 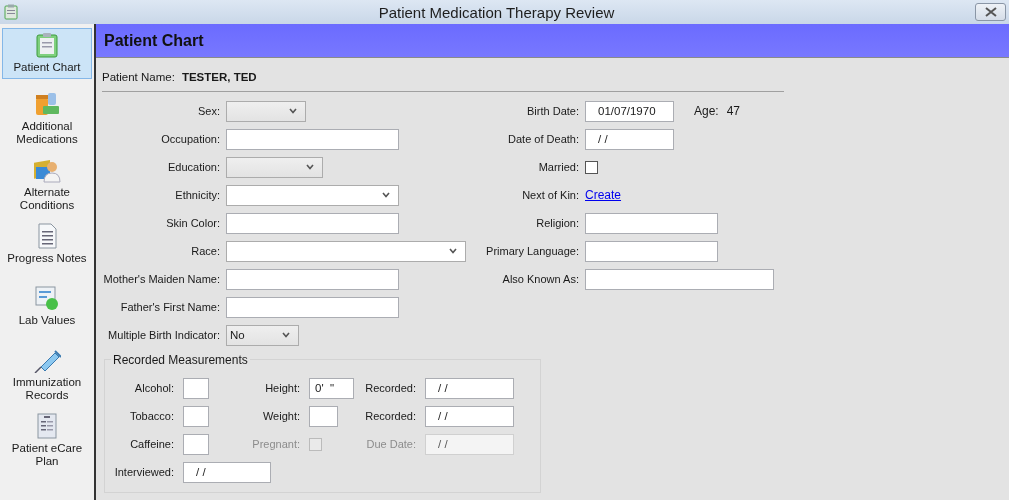 What do you see at coordinates (47, 441) in the screenshot?
I see `sidebar-item: Patient eCare Plan` at bounding box center [47, 441].